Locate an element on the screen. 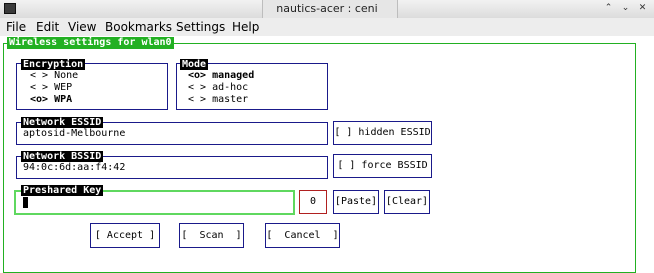 This screenshot has height=273, width=654. menu-bookmarks: Bookmarks is located at coordinates (138, 27).